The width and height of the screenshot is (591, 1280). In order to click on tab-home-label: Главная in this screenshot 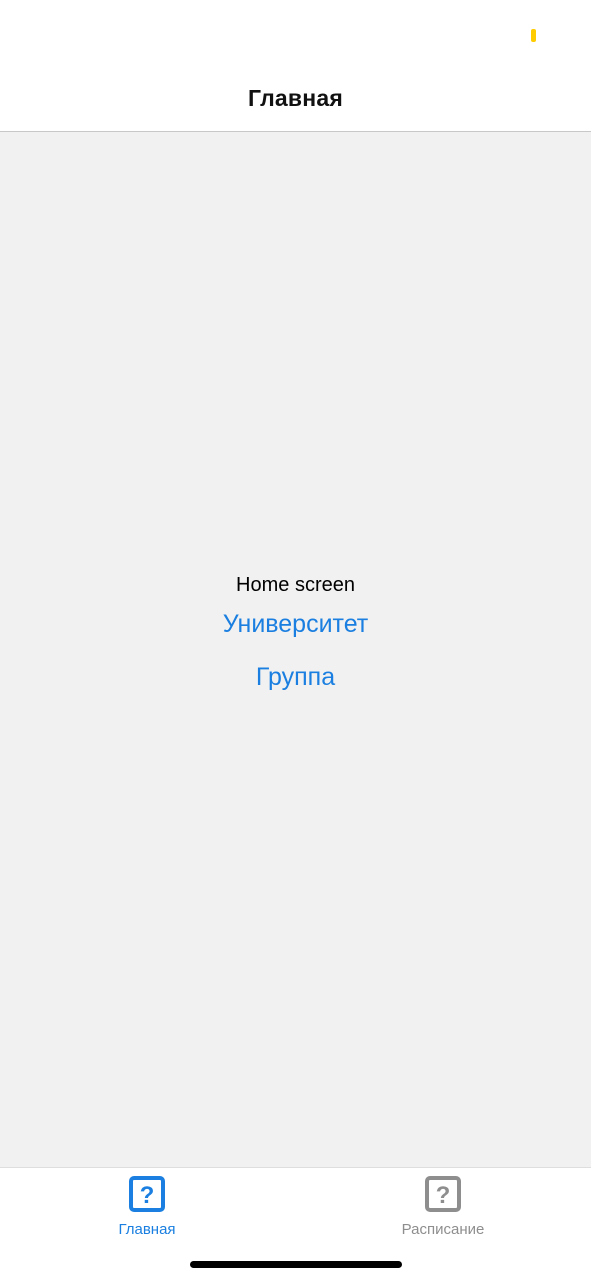, I will do `click(147, 1229)`.